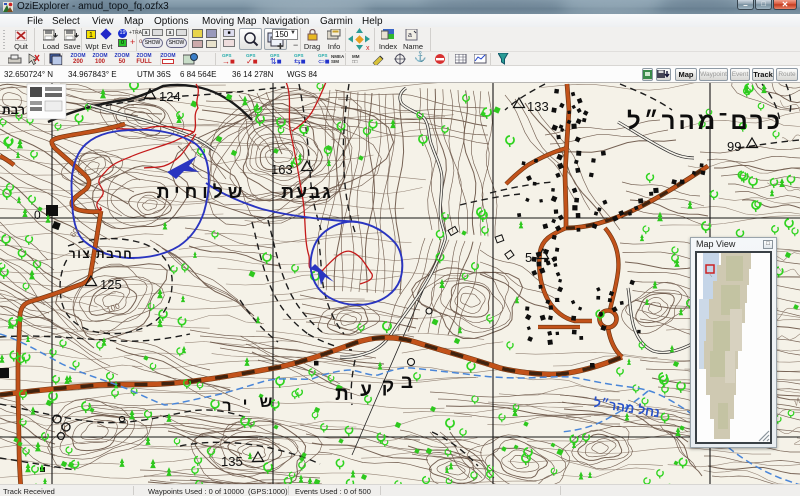  What do you see at coordinates (111, 284) in the screenshot?
I see `svg-text: 125` at bounding box center [111, 284].